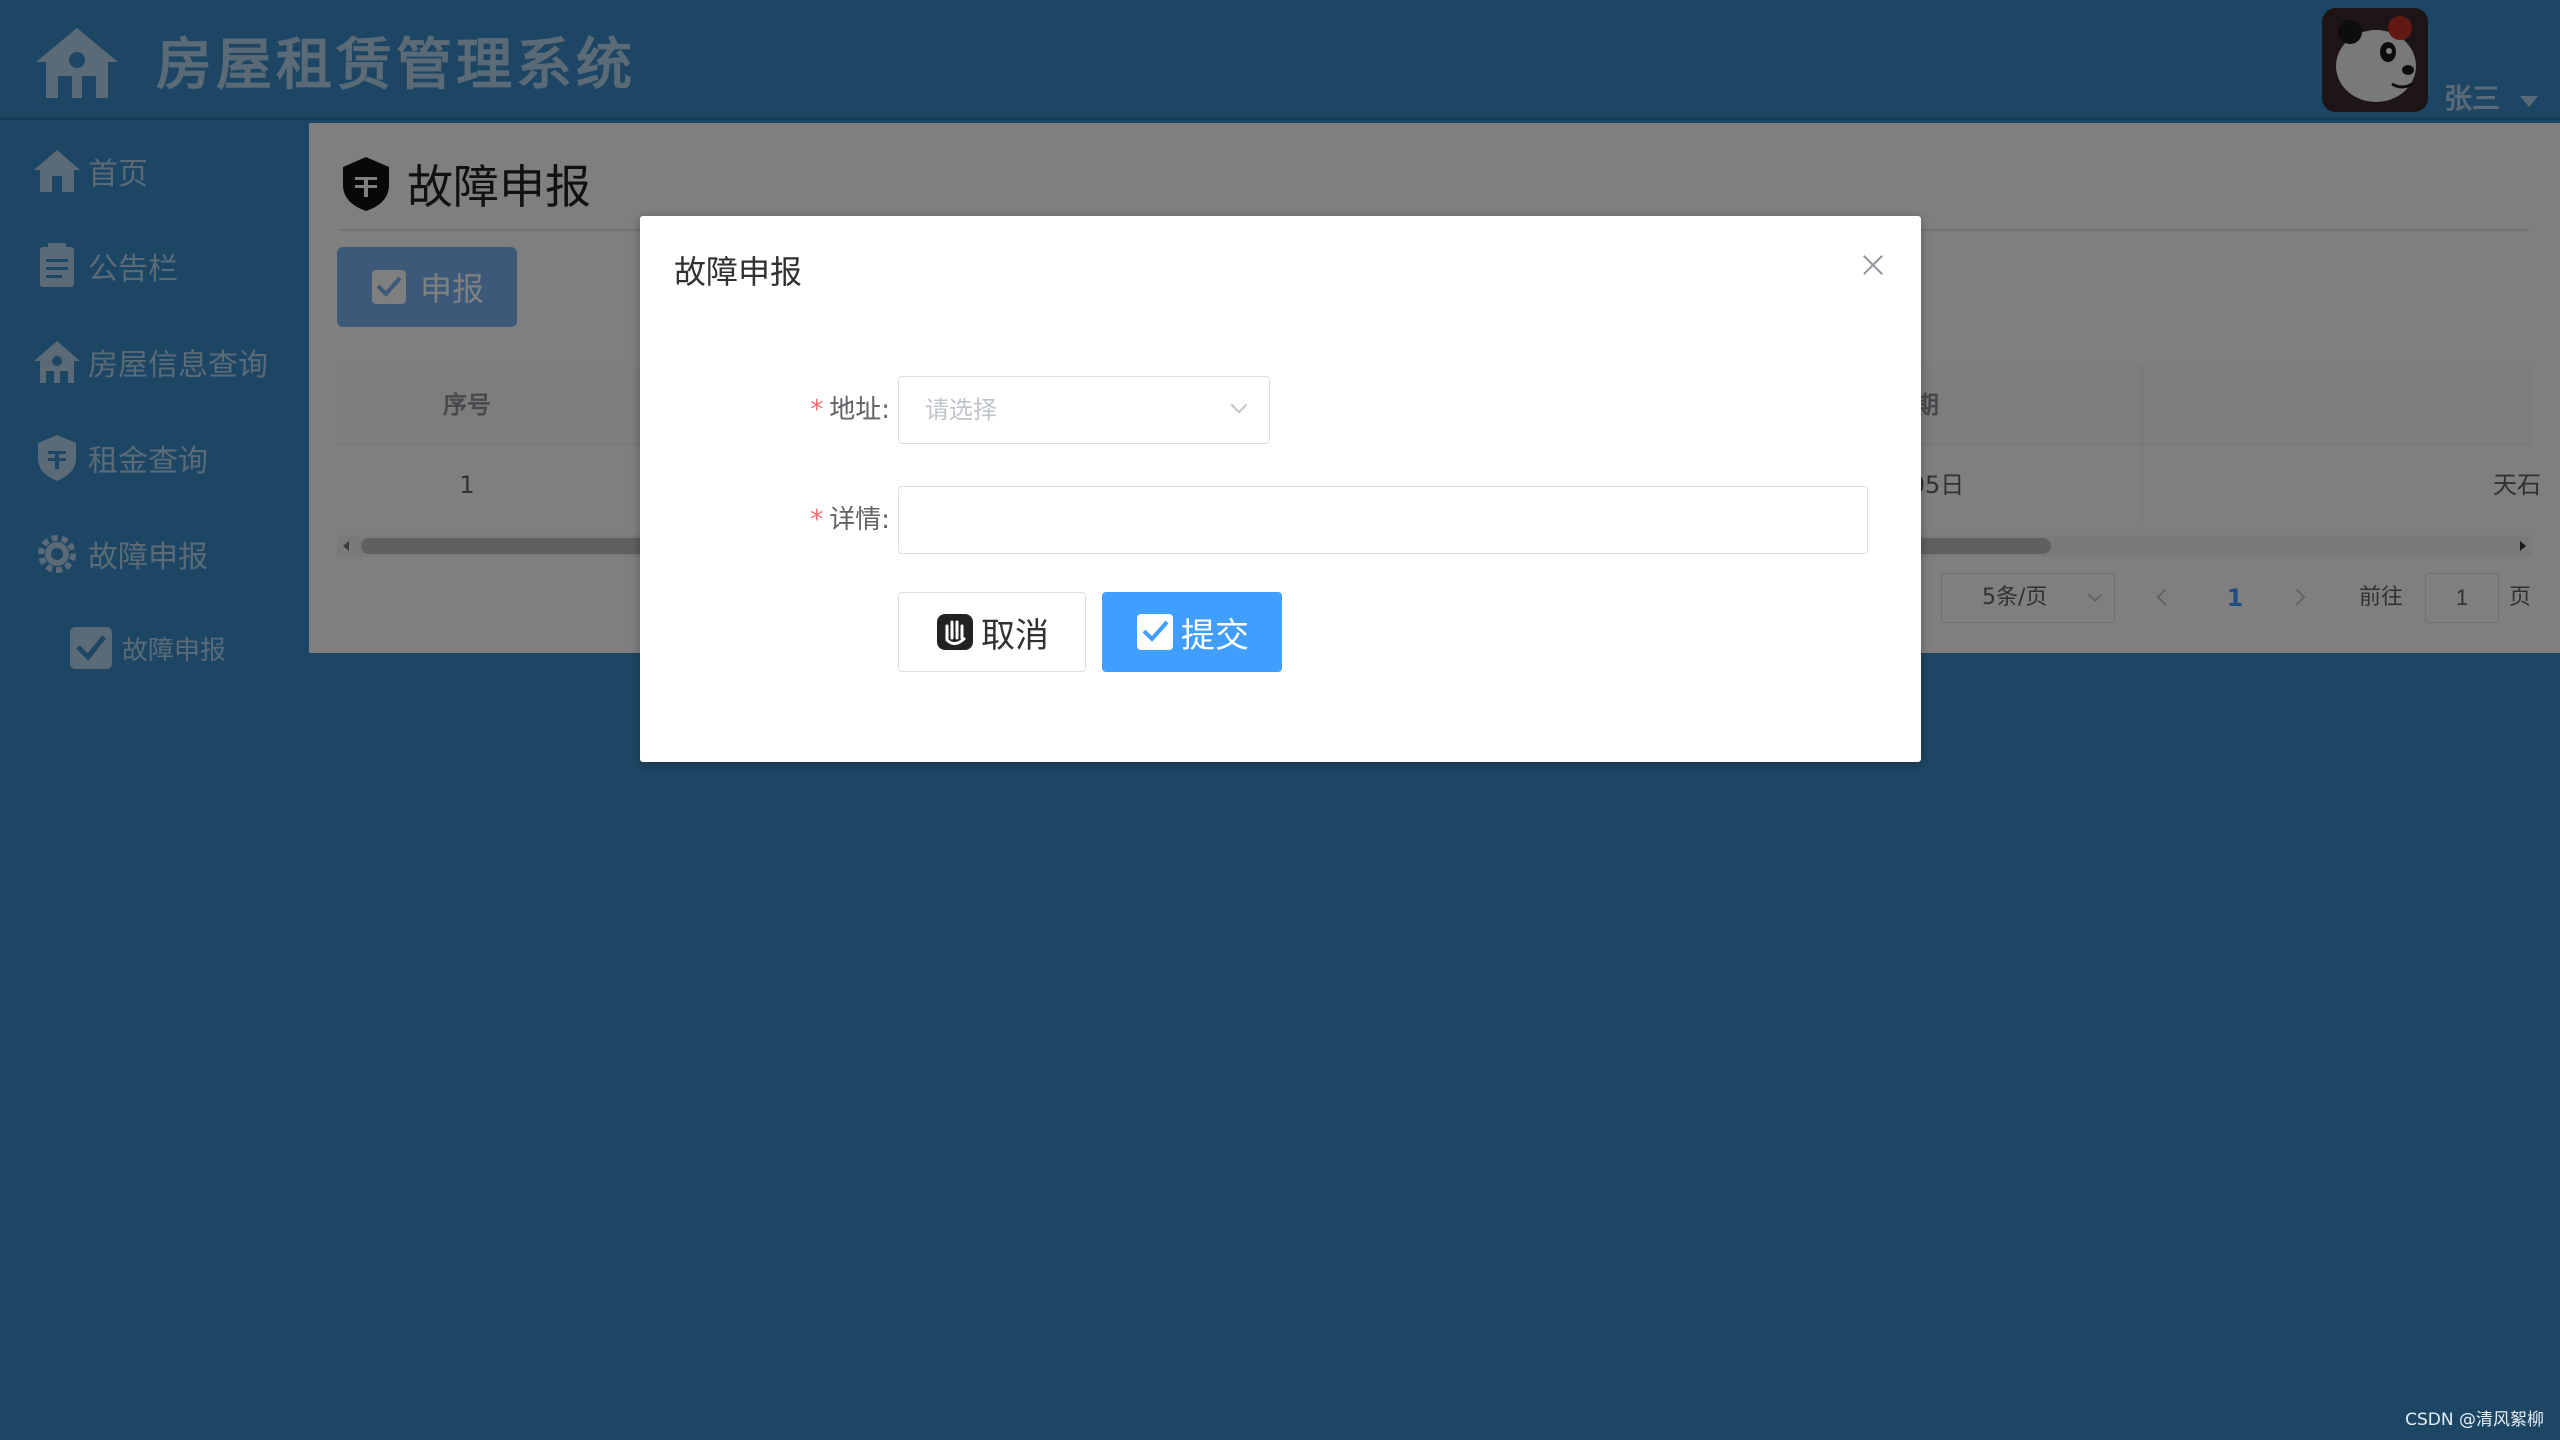 The width and height of the screenshot is (2560, 1440). Describe the element at coordinates (2474, 1420) in the screenshot. I see `watermark: CSDN @清风絮柳` at that location.